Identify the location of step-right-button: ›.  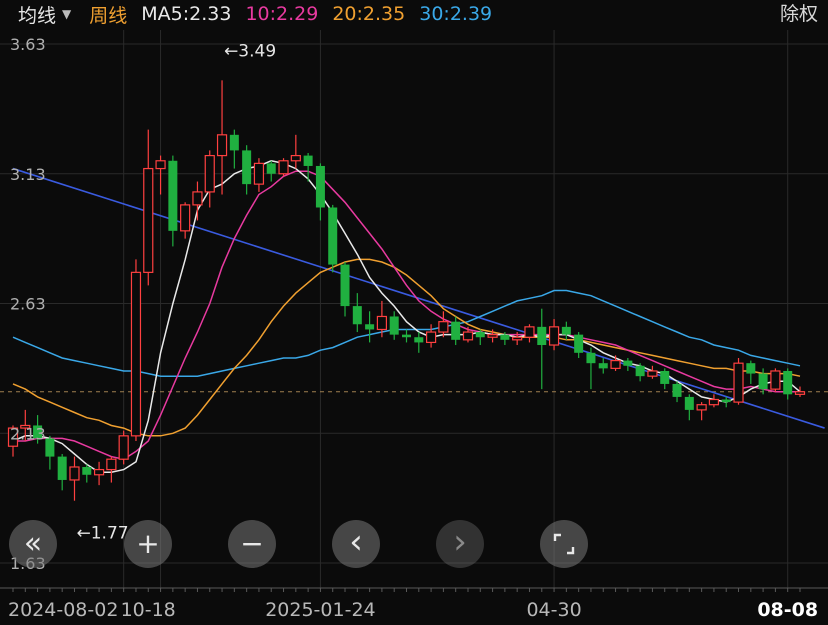
(460, 544).